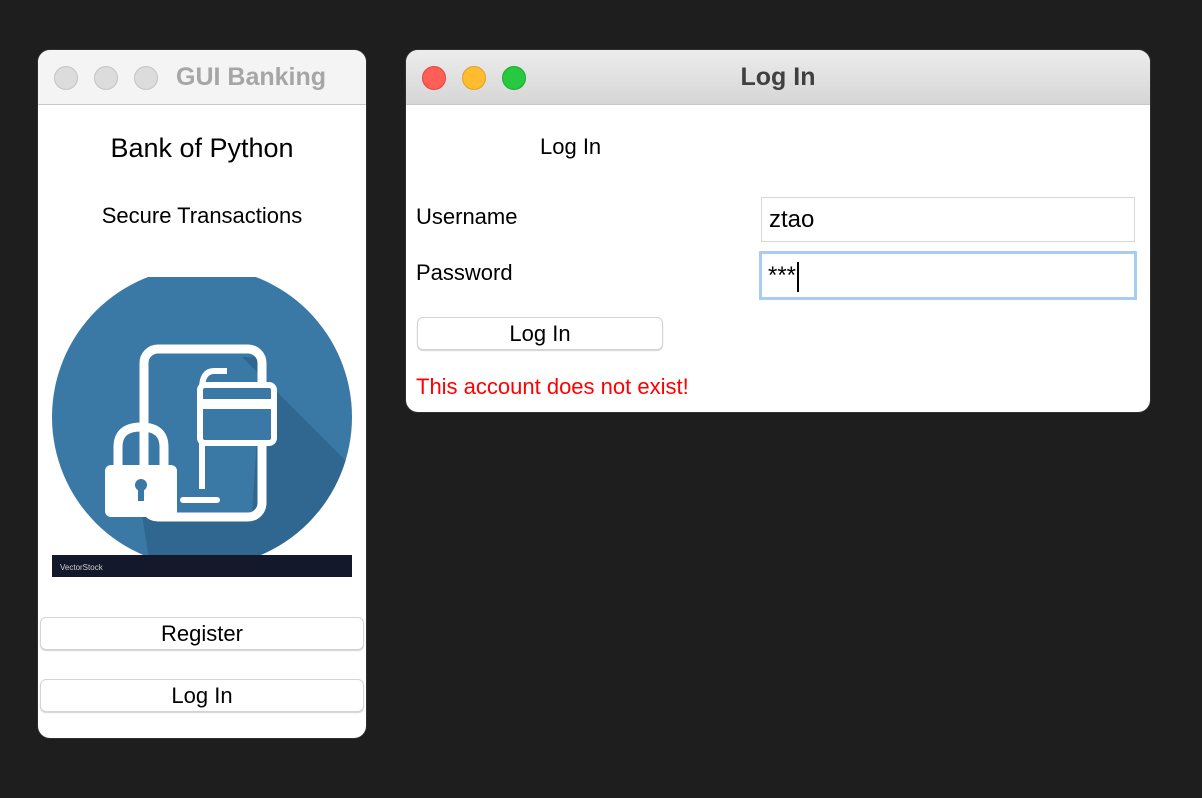 The width and height of the screenshot is (1202, 798). Describe the element at coordinates (106, 78) in the screenshot. I see `minimize-window-button` at that location.